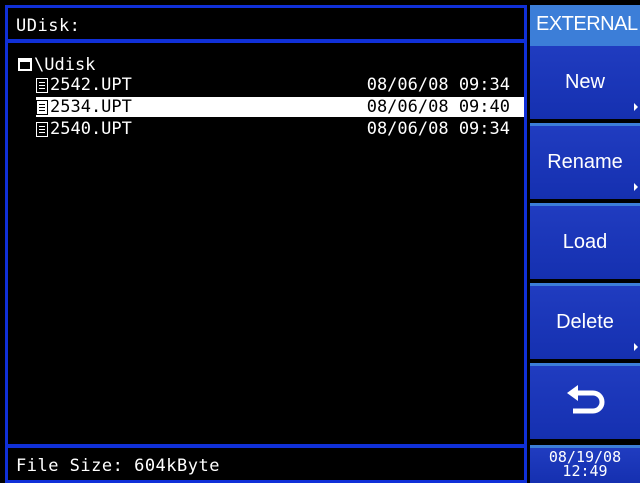  I want to click on back-button, so click(585, 401).